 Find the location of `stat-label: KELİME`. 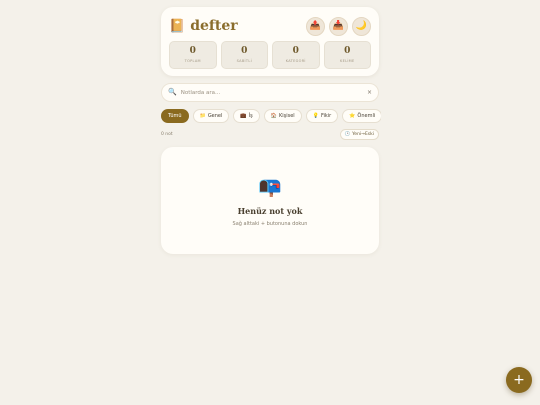

stat-label: KELİME is located at coordinates (347, 60).